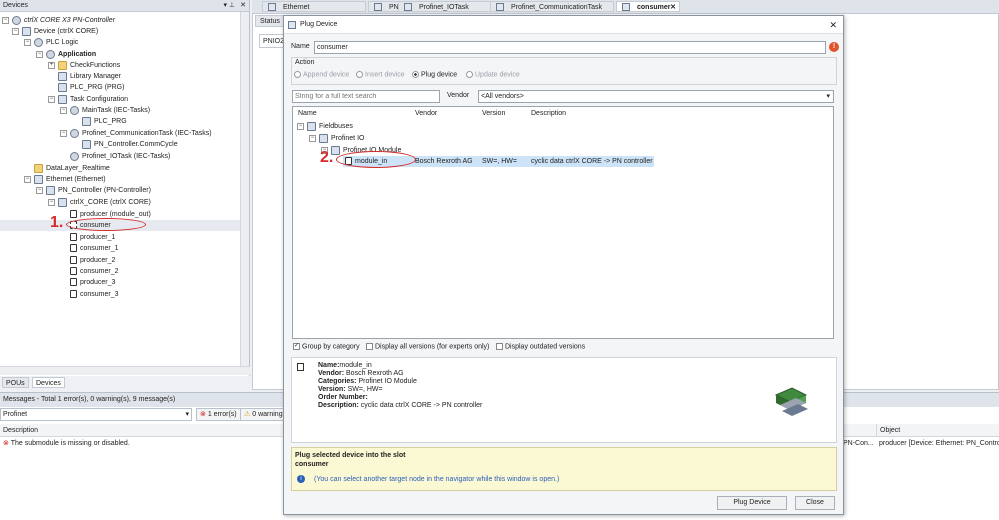 This screenshot has height=520, width=999. I want to click on devices-panel-header: Devices ▾ ⊥ ✕, so click(124, 6).